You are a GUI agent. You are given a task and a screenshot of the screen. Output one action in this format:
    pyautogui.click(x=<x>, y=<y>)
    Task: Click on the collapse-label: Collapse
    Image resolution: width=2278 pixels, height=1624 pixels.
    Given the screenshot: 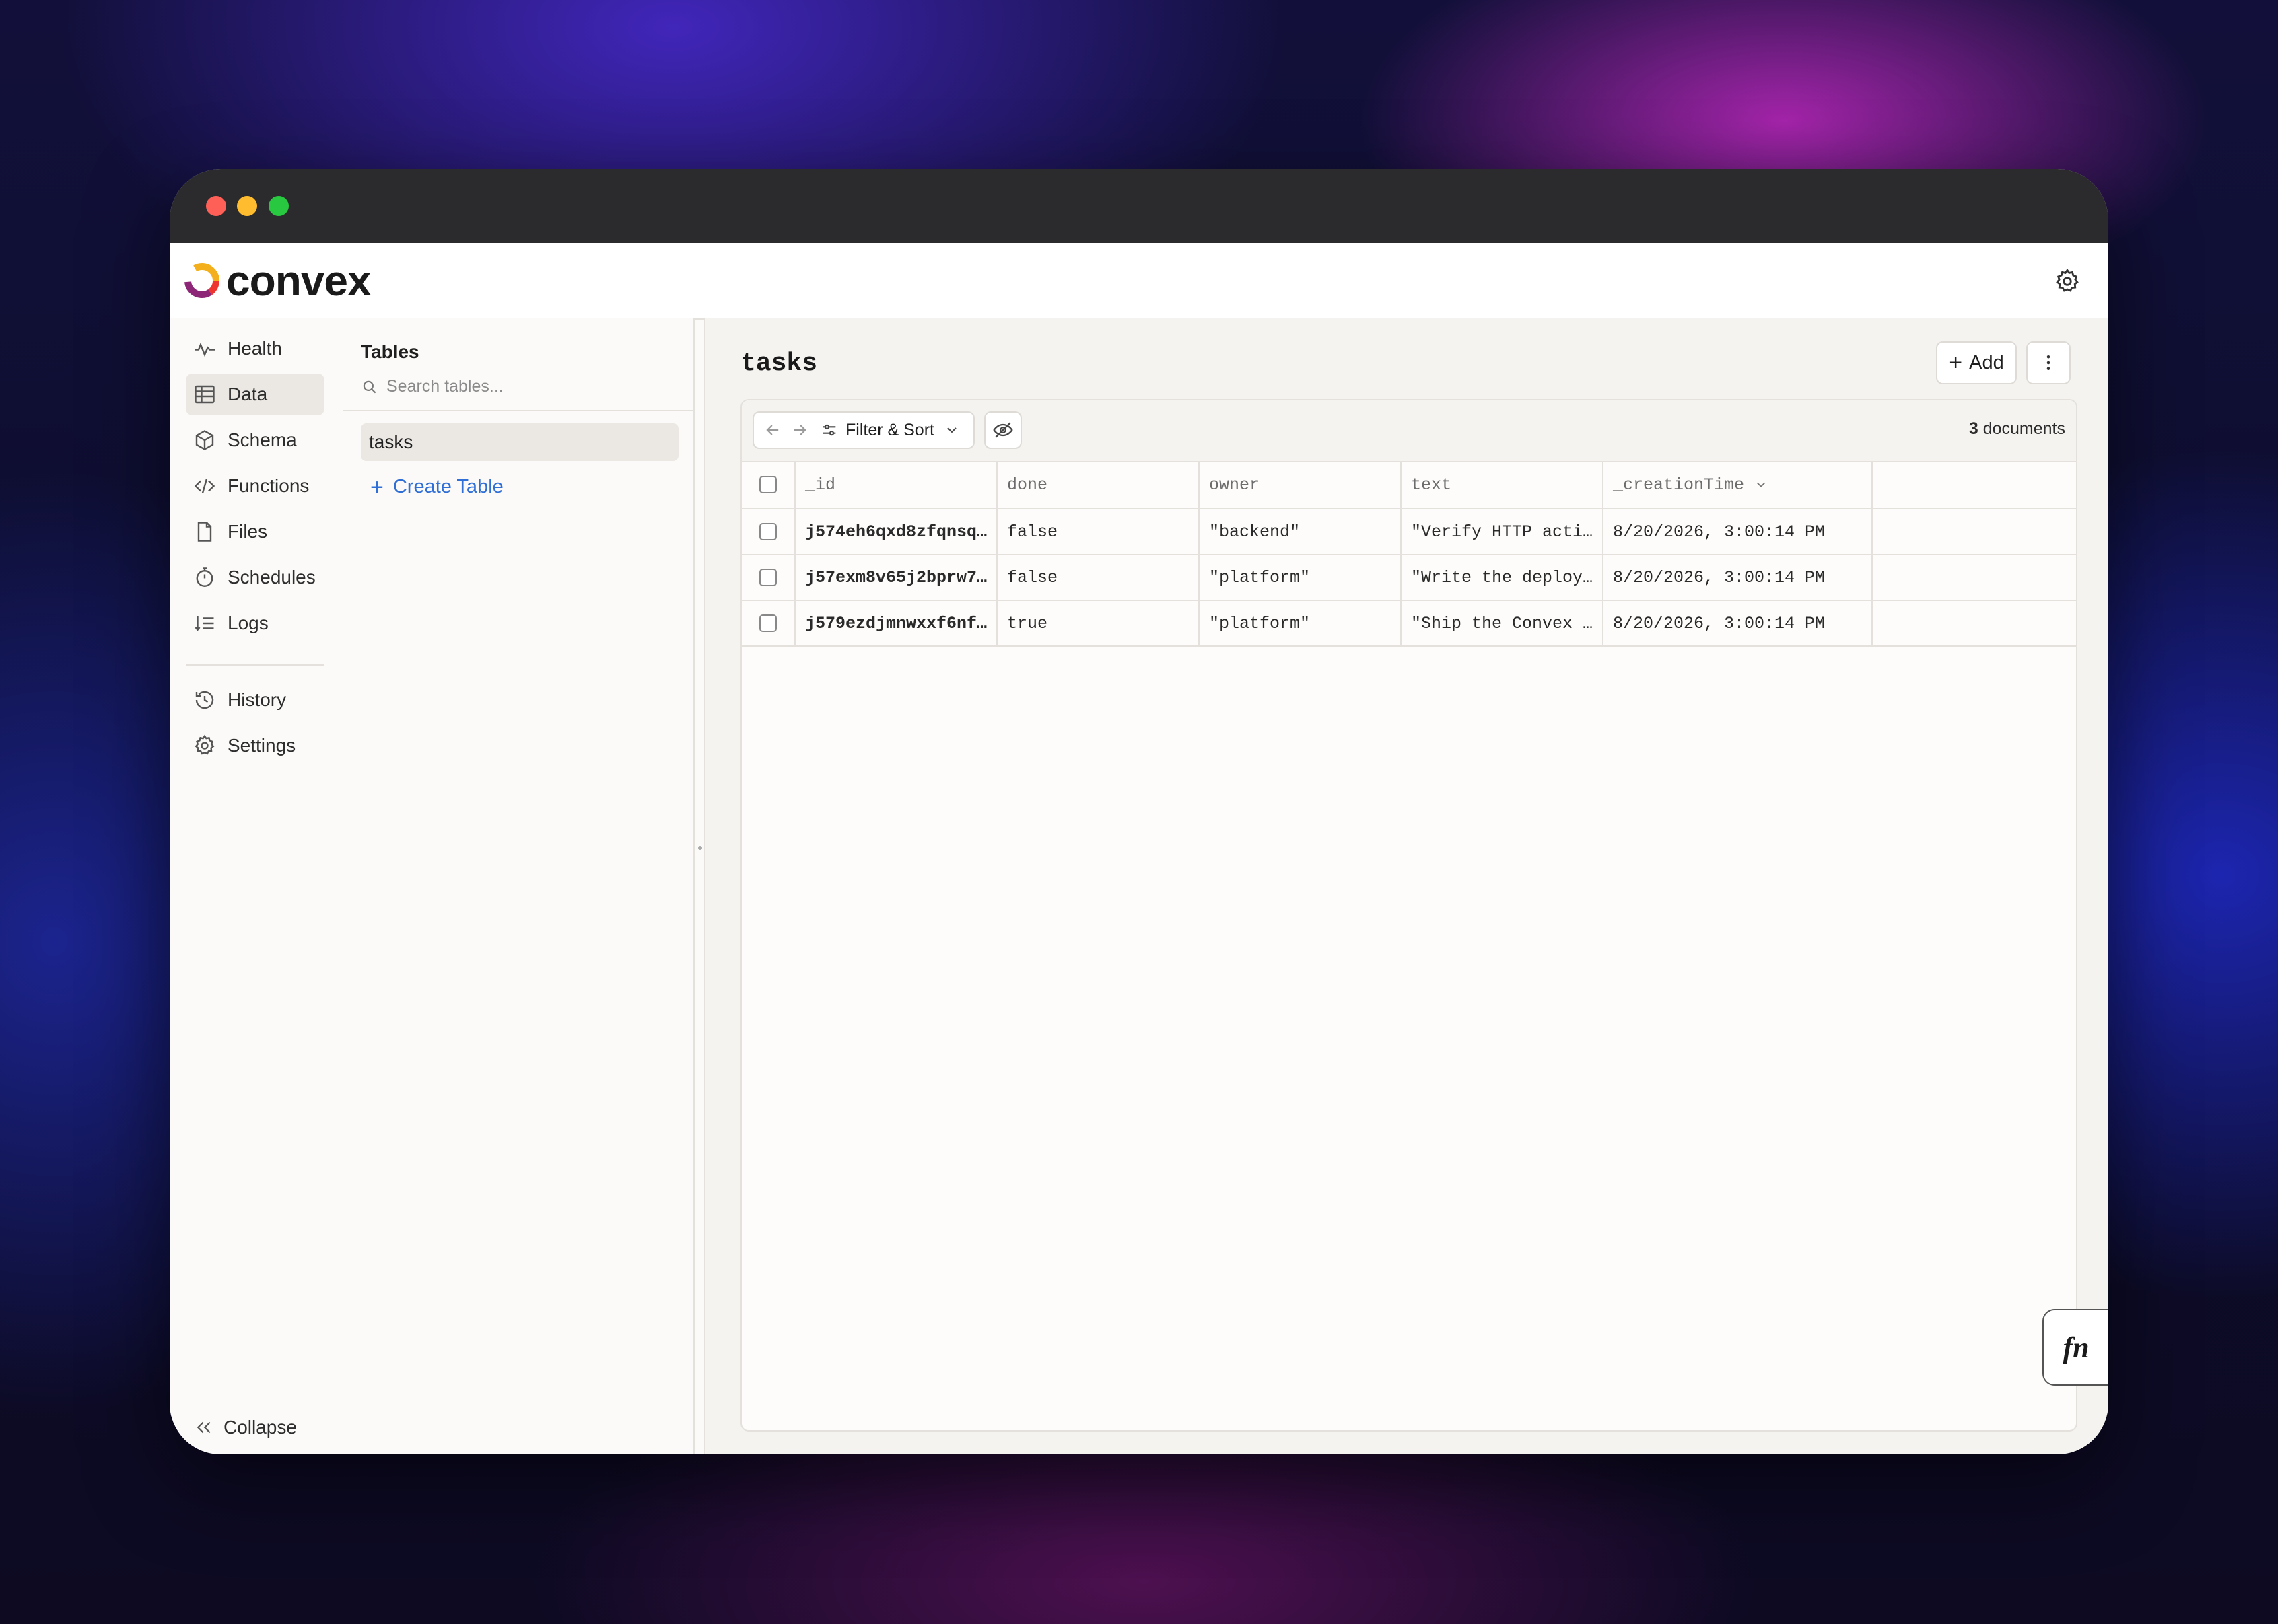 What is the action you would take?
    pyautogui.click(x=260, y=1427)
    